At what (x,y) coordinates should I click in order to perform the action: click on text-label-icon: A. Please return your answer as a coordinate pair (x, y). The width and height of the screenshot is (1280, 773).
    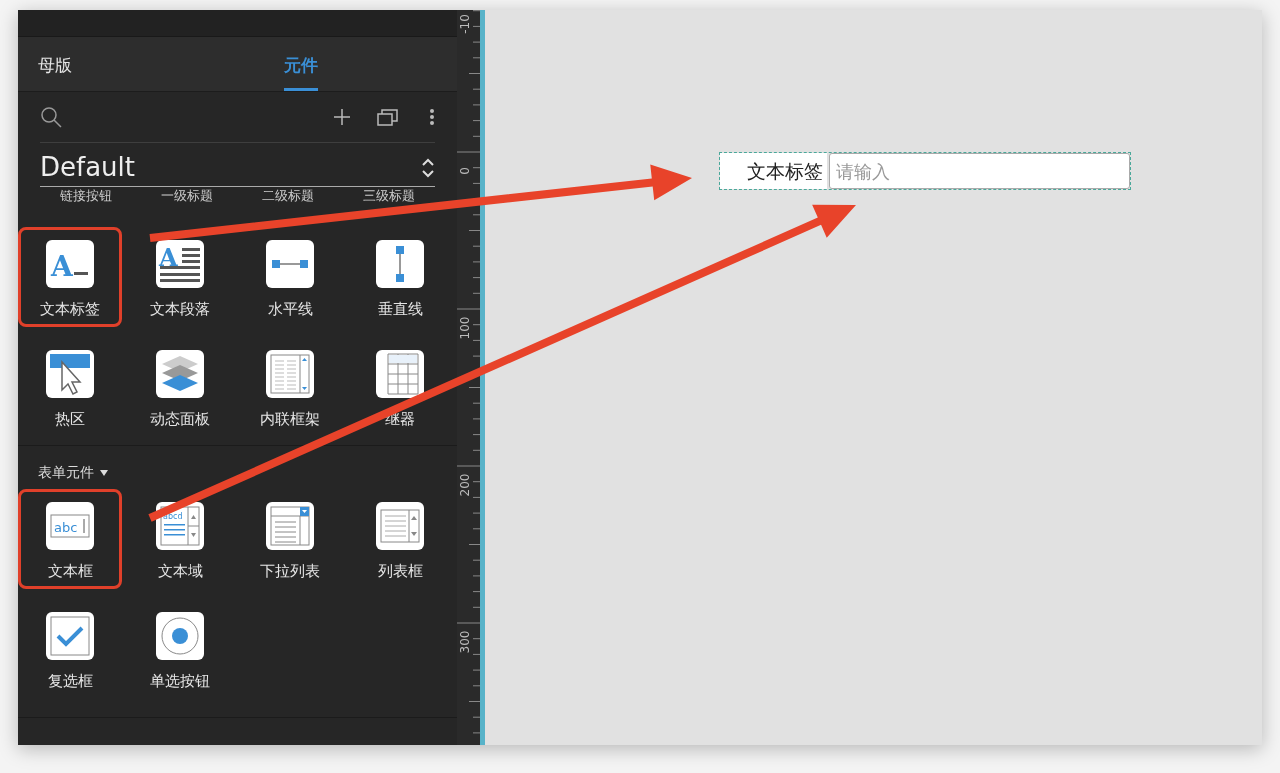
    Looking at the image, I should click on (70, 264).